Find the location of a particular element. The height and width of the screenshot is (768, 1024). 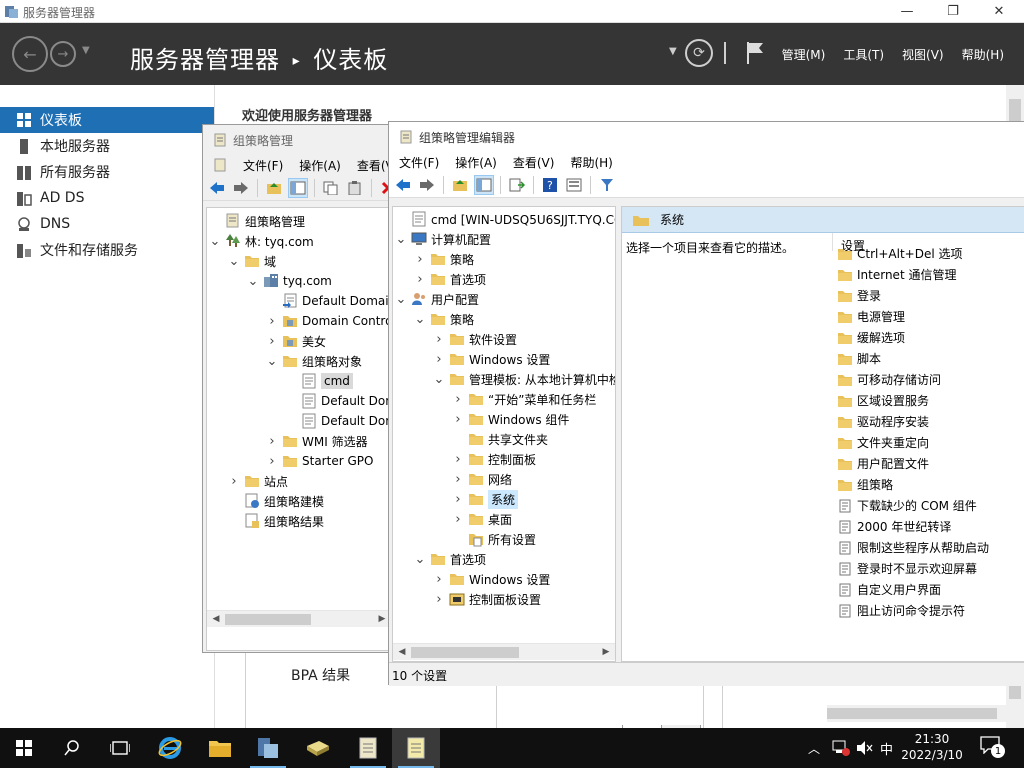

tree-node: › “开始”菜单和任务栏 is located at coordinates (524, 399).